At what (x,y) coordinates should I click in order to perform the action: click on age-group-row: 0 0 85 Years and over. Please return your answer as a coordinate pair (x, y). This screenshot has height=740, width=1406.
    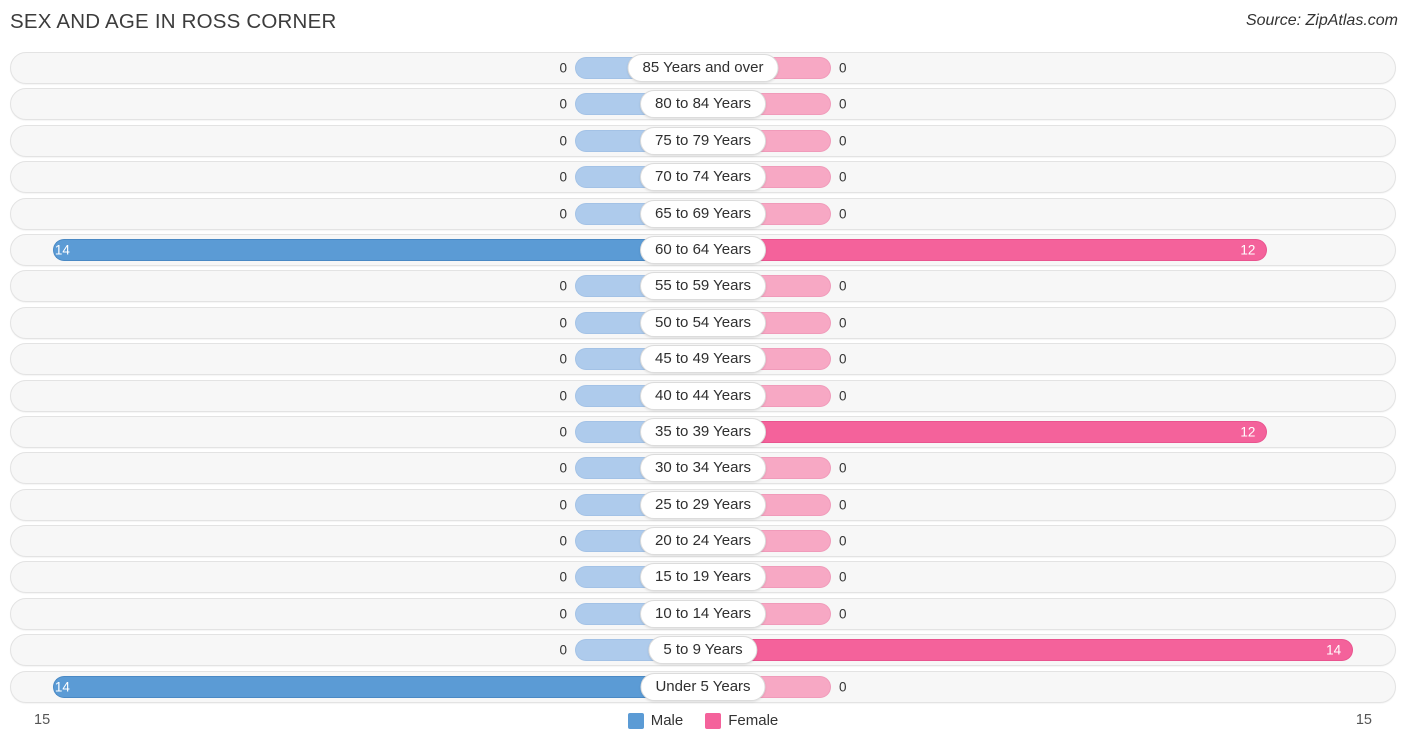
    Looking at the image, I should click on (703, 68).